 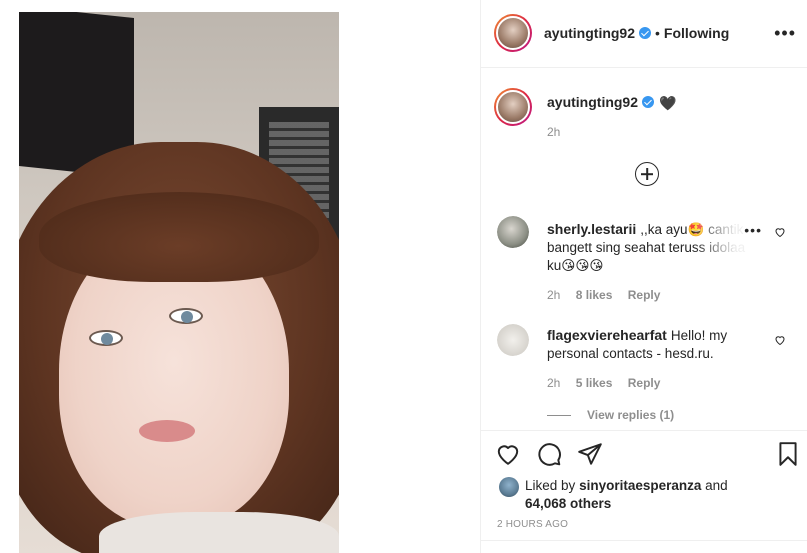 I want to click on caption-avatar, so click(x=513, y=107).